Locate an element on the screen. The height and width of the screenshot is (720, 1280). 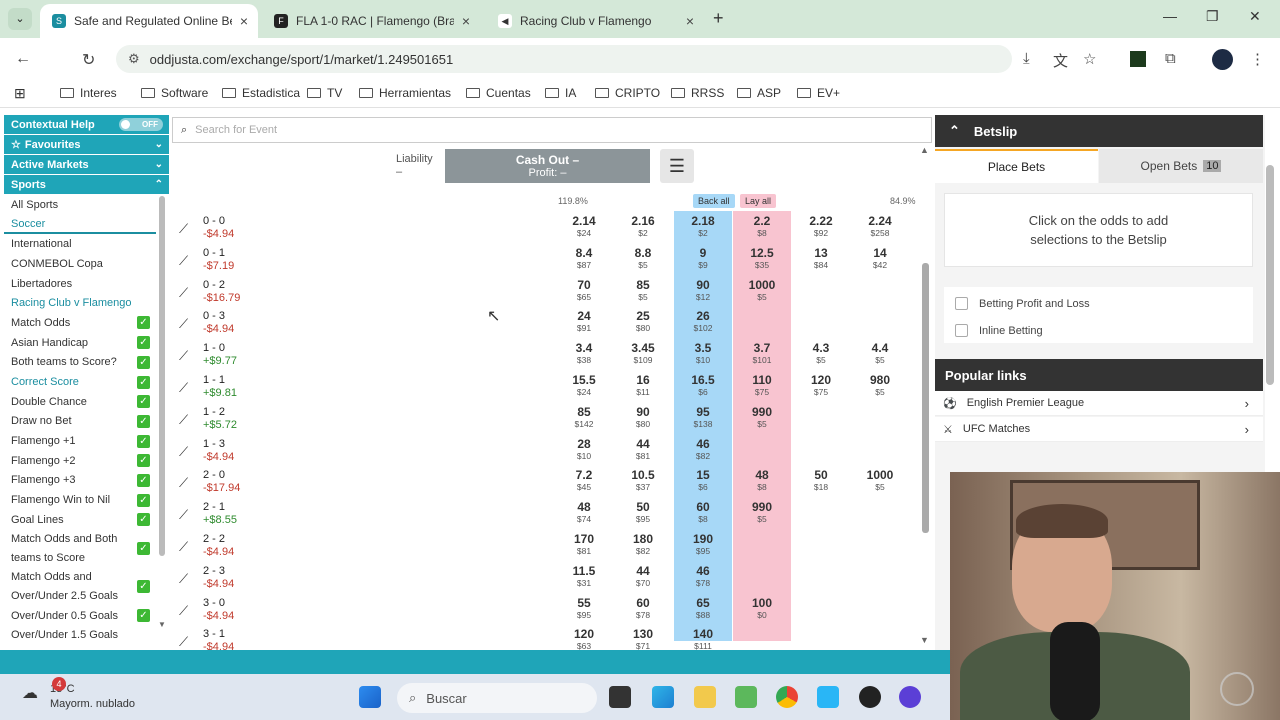
bookmark-star-icon: ☆ is located at coordinates (1089, 59).